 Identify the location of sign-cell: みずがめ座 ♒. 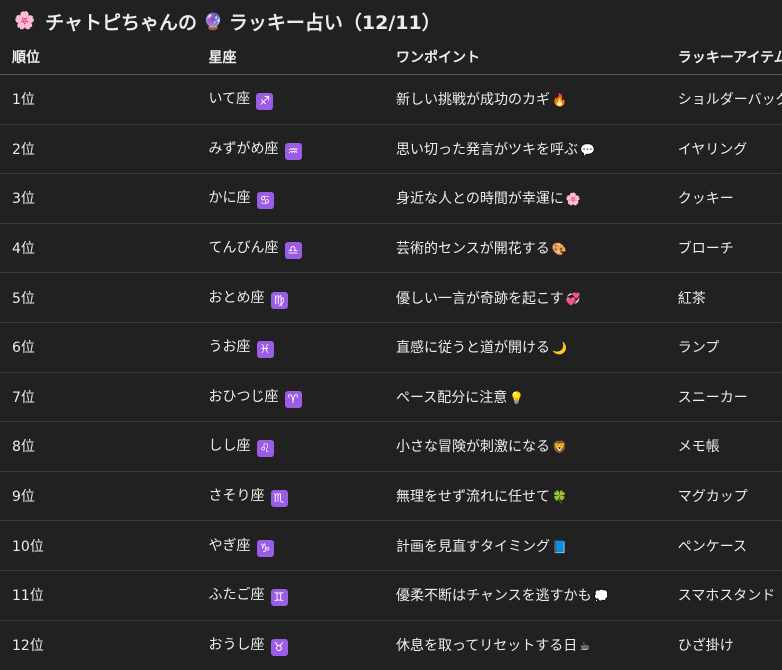
(302, 149).